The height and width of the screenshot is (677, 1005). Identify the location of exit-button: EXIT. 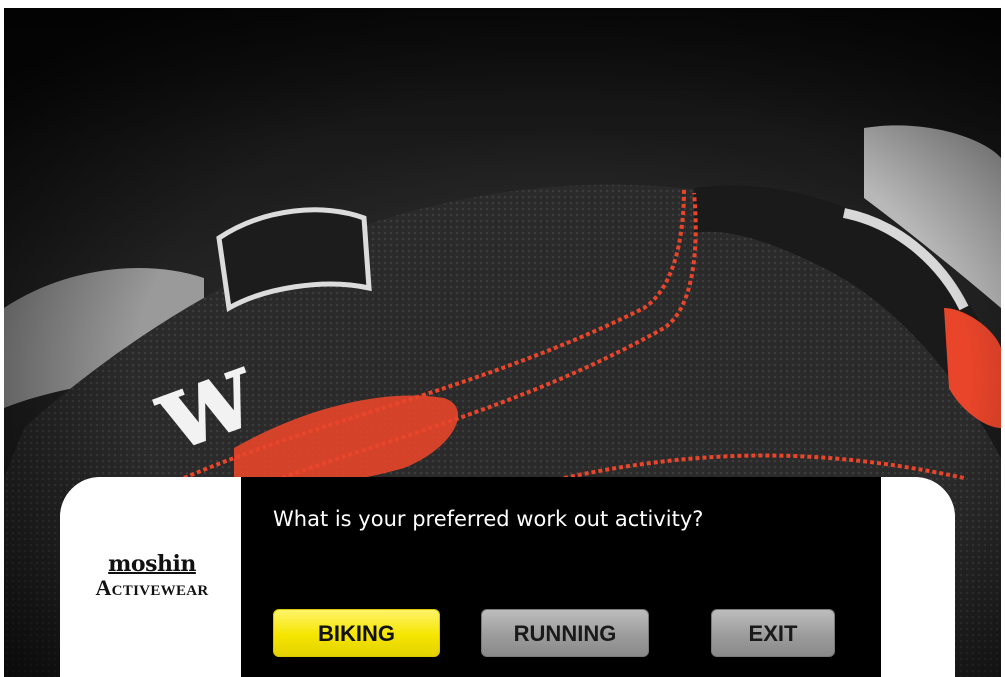
(773, 633).